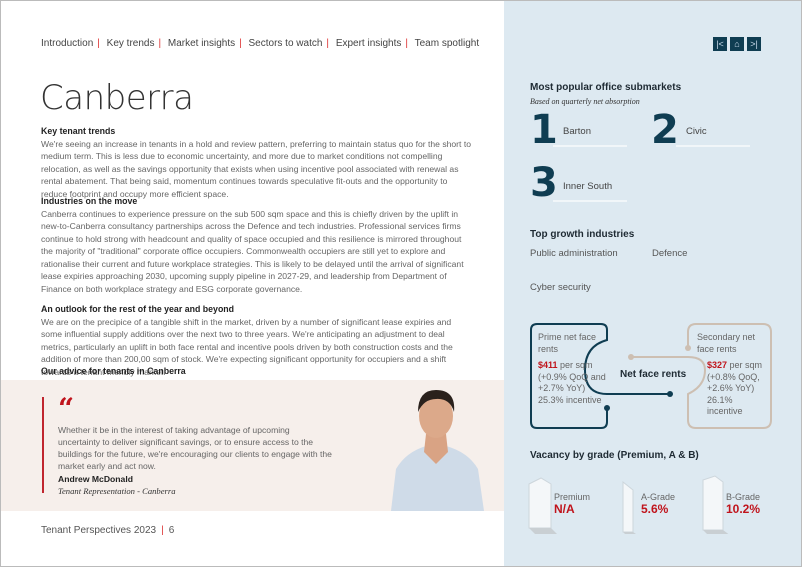 This screenshot has width=802, height=567. What do you see at coordinates (89, 201) in the screenshot?
I see `section-heading: Industries on the move` at bounding box center [89, 201].